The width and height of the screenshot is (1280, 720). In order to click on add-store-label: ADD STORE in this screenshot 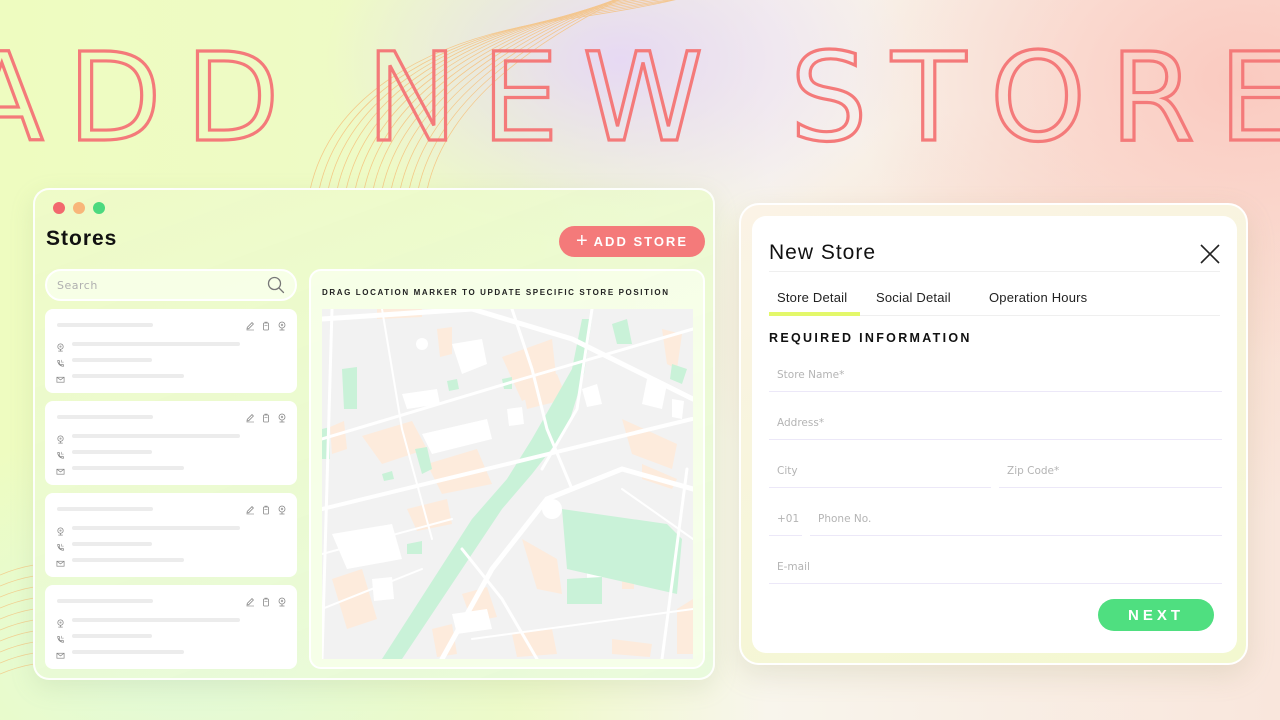, I will do `click(640, 241)`.